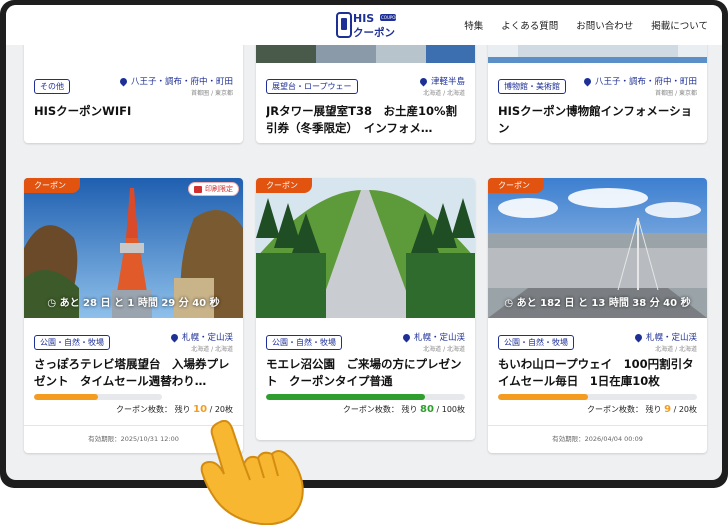 This screenshot has width=728, height=532. I want to click on countdown-timer: ◷ あと 182 日 と 13 時間 38 分 40 秒, so click(597, 301).